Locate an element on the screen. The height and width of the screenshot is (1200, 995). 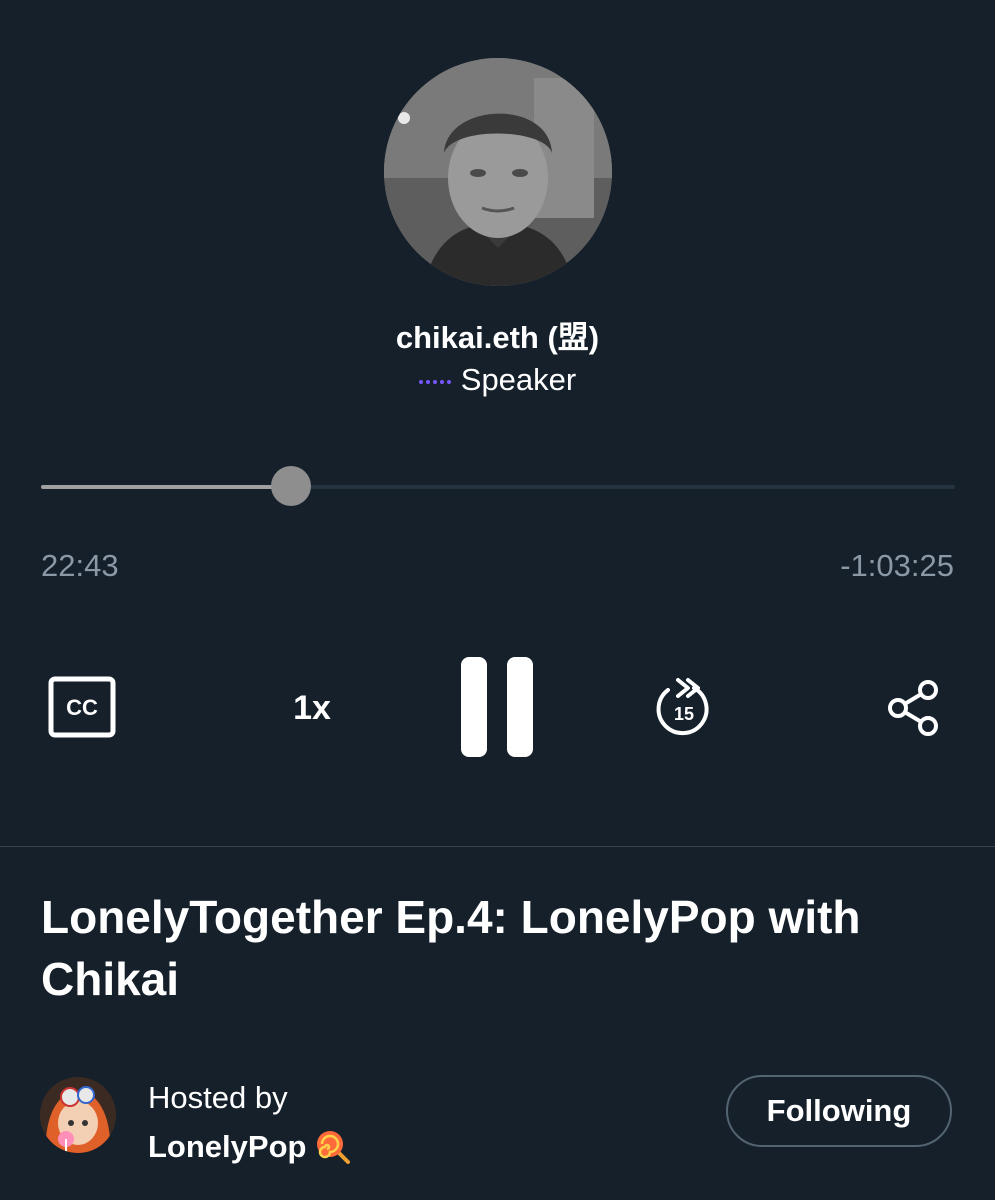
time-elapsed: 22:43 is located at coordinates (80, 565).